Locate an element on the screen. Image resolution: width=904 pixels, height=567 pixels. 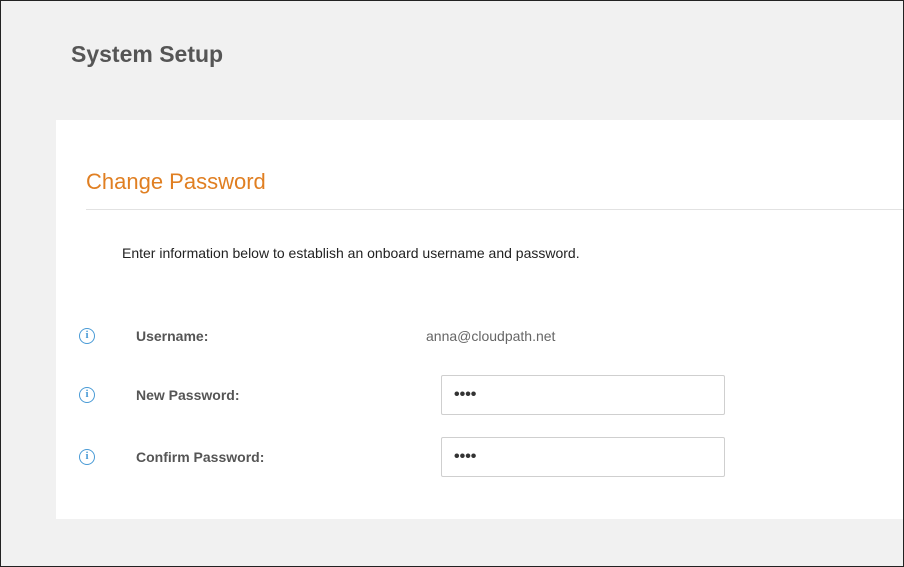
confirm-password-label: Confirm Password: is located at coordinates (200, 457).